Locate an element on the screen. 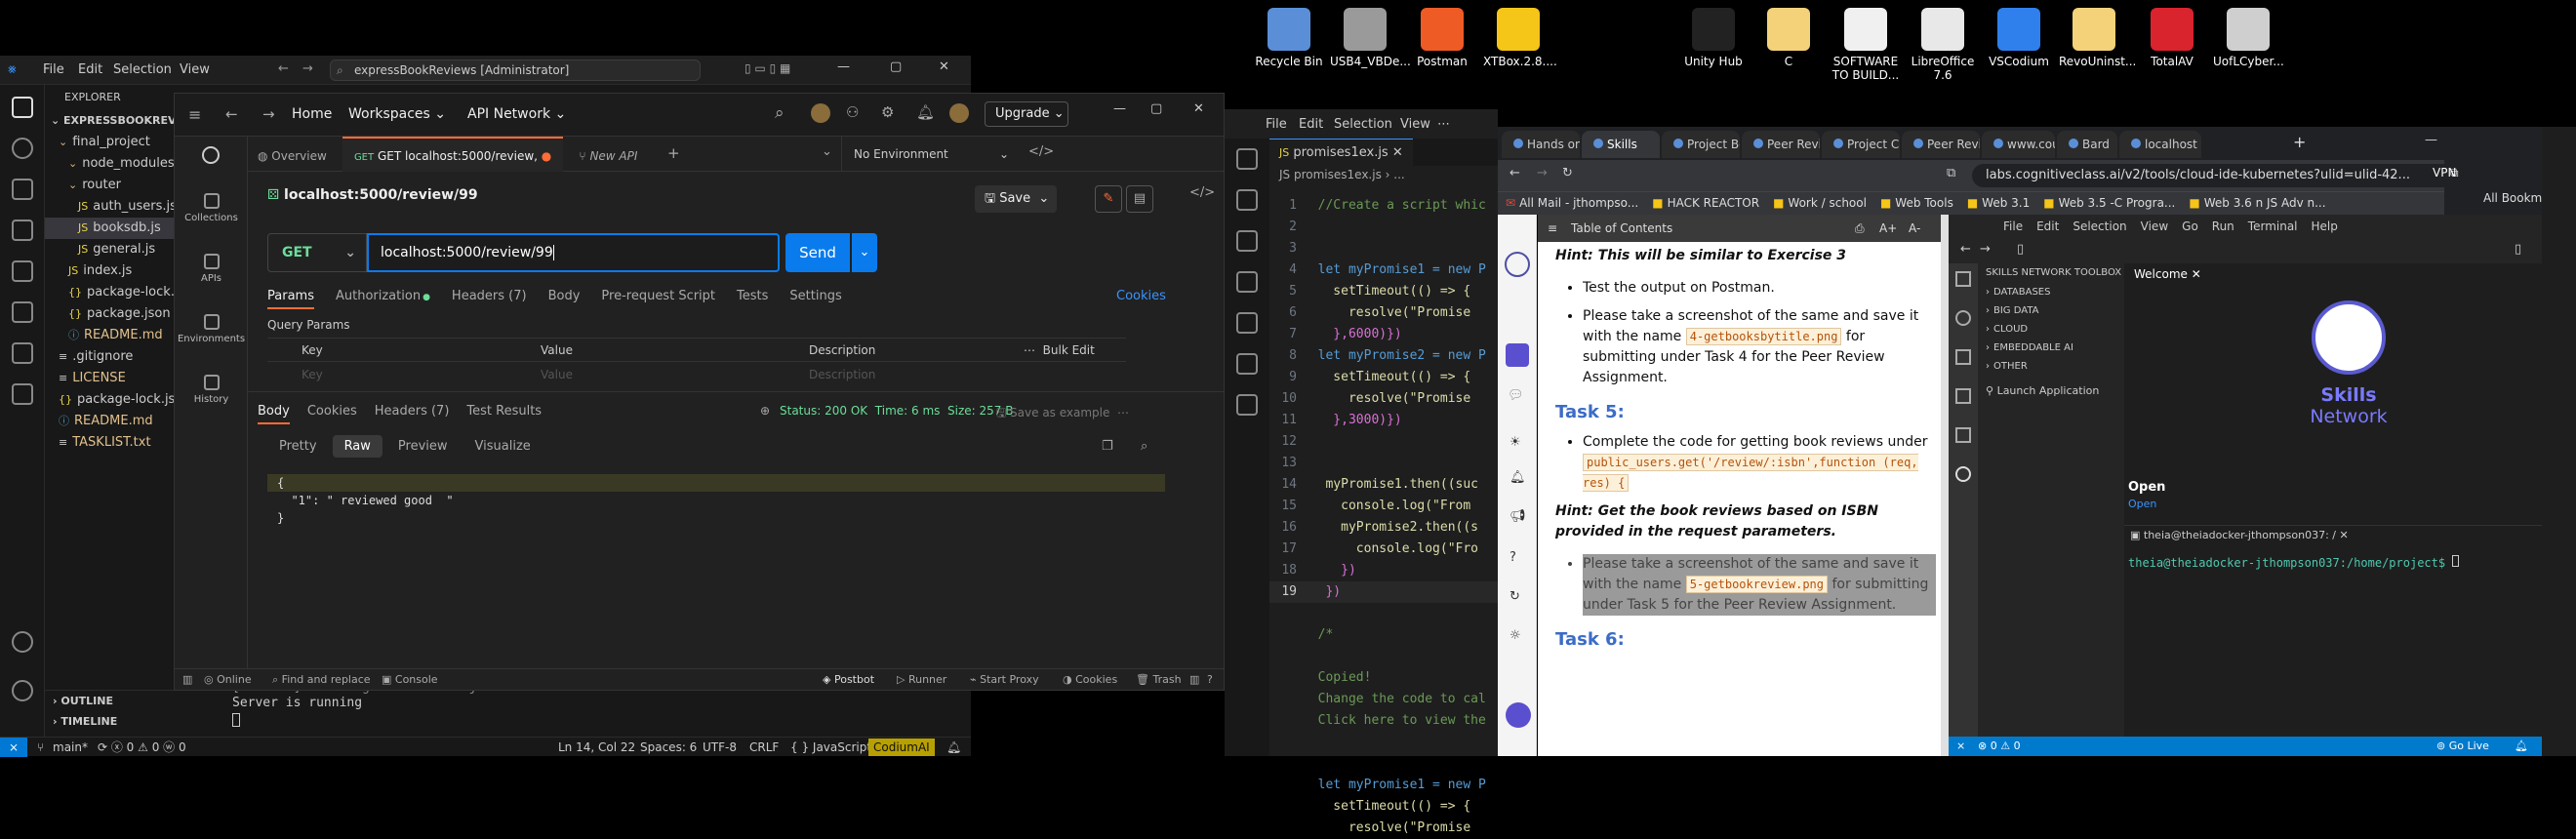 The image size is (2576, 839). view-tab: Pretty is located at coordinates (298, 447).